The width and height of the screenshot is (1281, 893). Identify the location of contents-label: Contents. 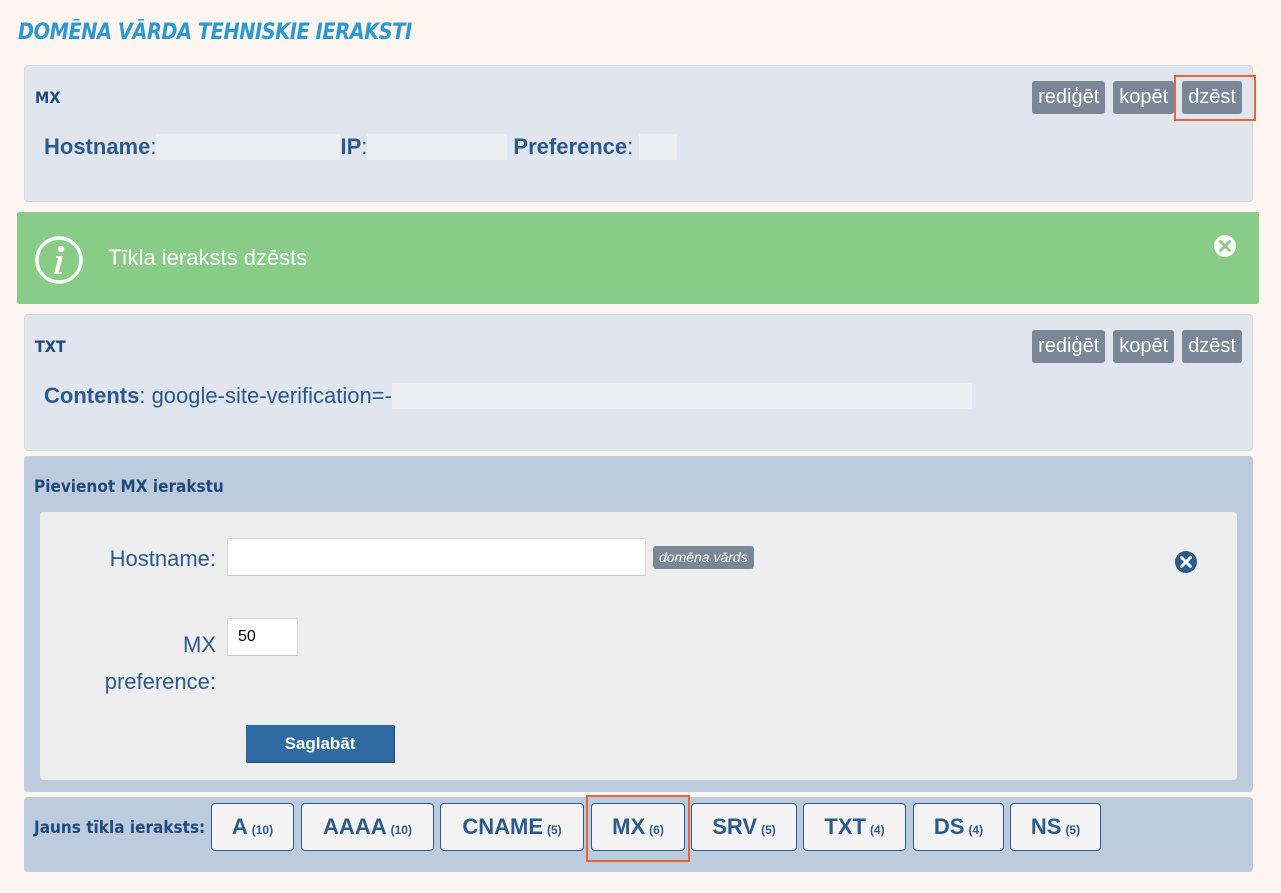
(92, 395).